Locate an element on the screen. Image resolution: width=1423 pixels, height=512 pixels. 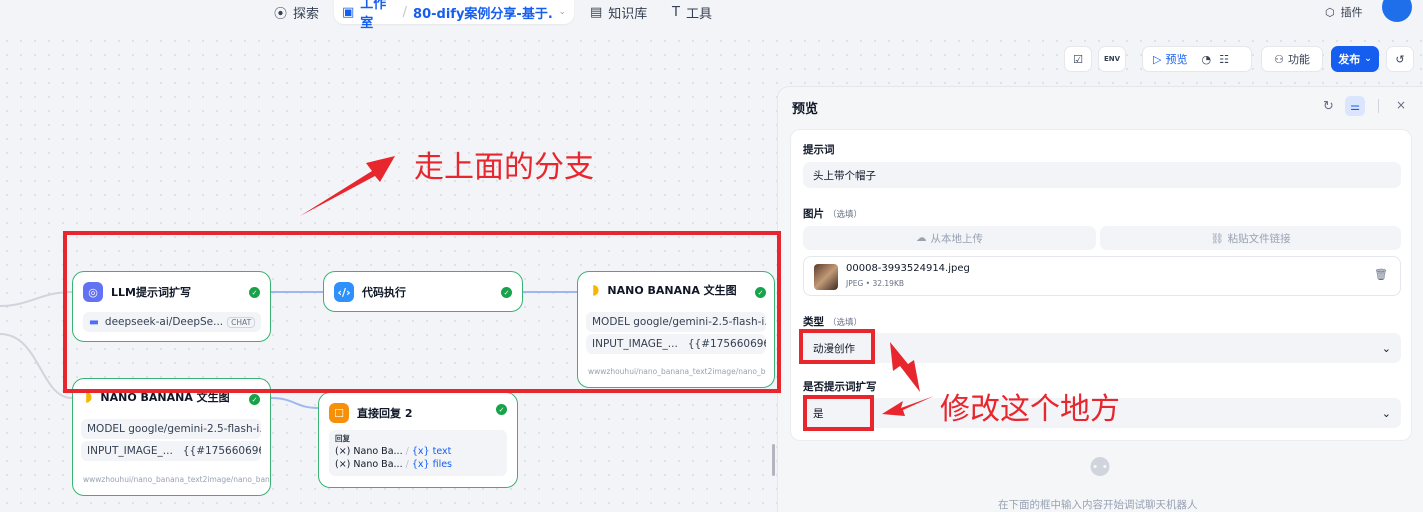
uploaded-file: 00008-3993524914.jpeg JPEG • 32.19KB 🗑 is located at coordinates (1102, 276).